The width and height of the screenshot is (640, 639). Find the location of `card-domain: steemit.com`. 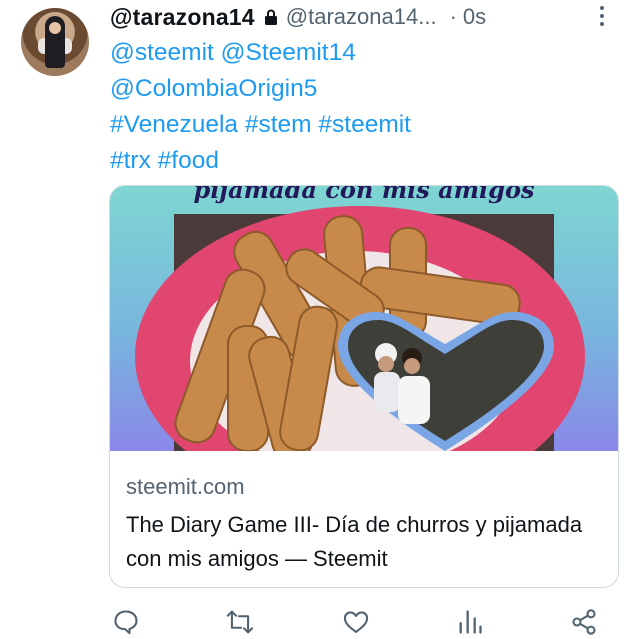

card-domain: steemit.com is located at coordinates (185, 487).